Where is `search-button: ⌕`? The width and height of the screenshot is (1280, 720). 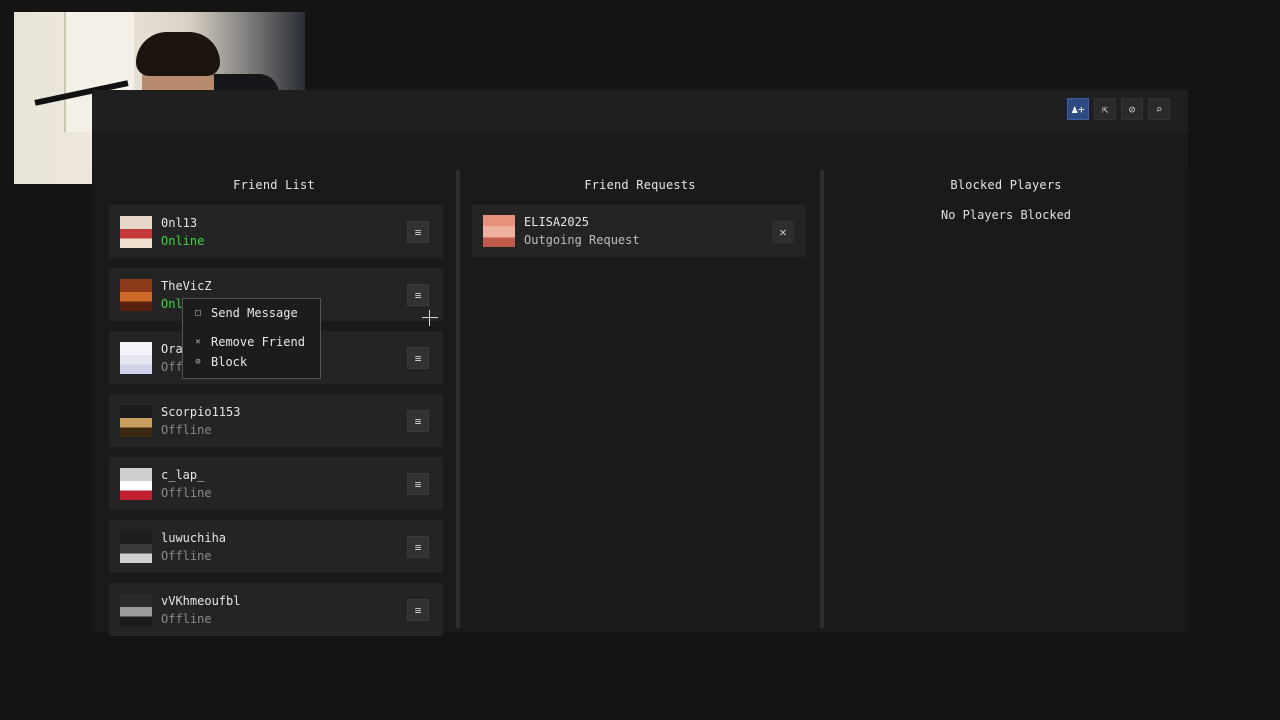
search-button: ⌕ is located at coordinates (1159, 109).